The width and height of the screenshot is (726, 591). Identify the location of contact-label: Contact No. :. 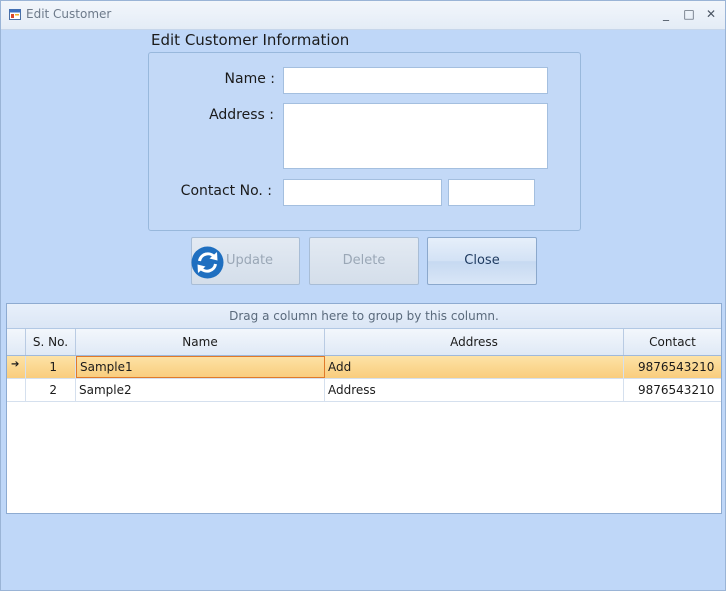
(226, 191).